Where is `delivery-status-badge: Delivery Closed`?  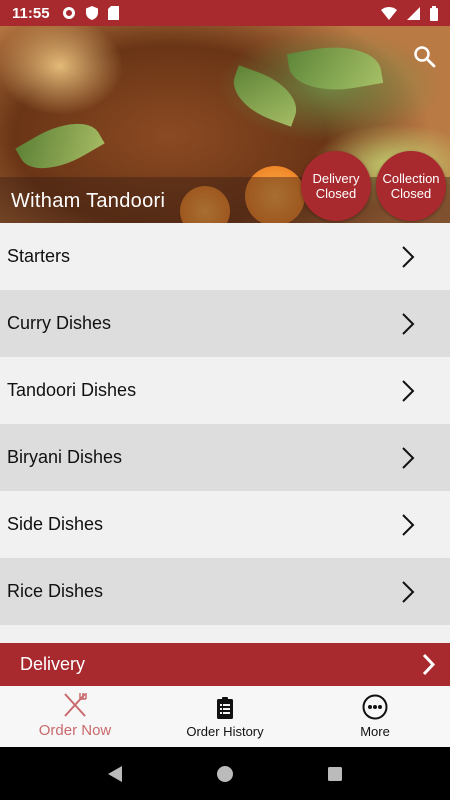 delivery-status-badge: Delivery Closed is located at coordinates (336, 186).